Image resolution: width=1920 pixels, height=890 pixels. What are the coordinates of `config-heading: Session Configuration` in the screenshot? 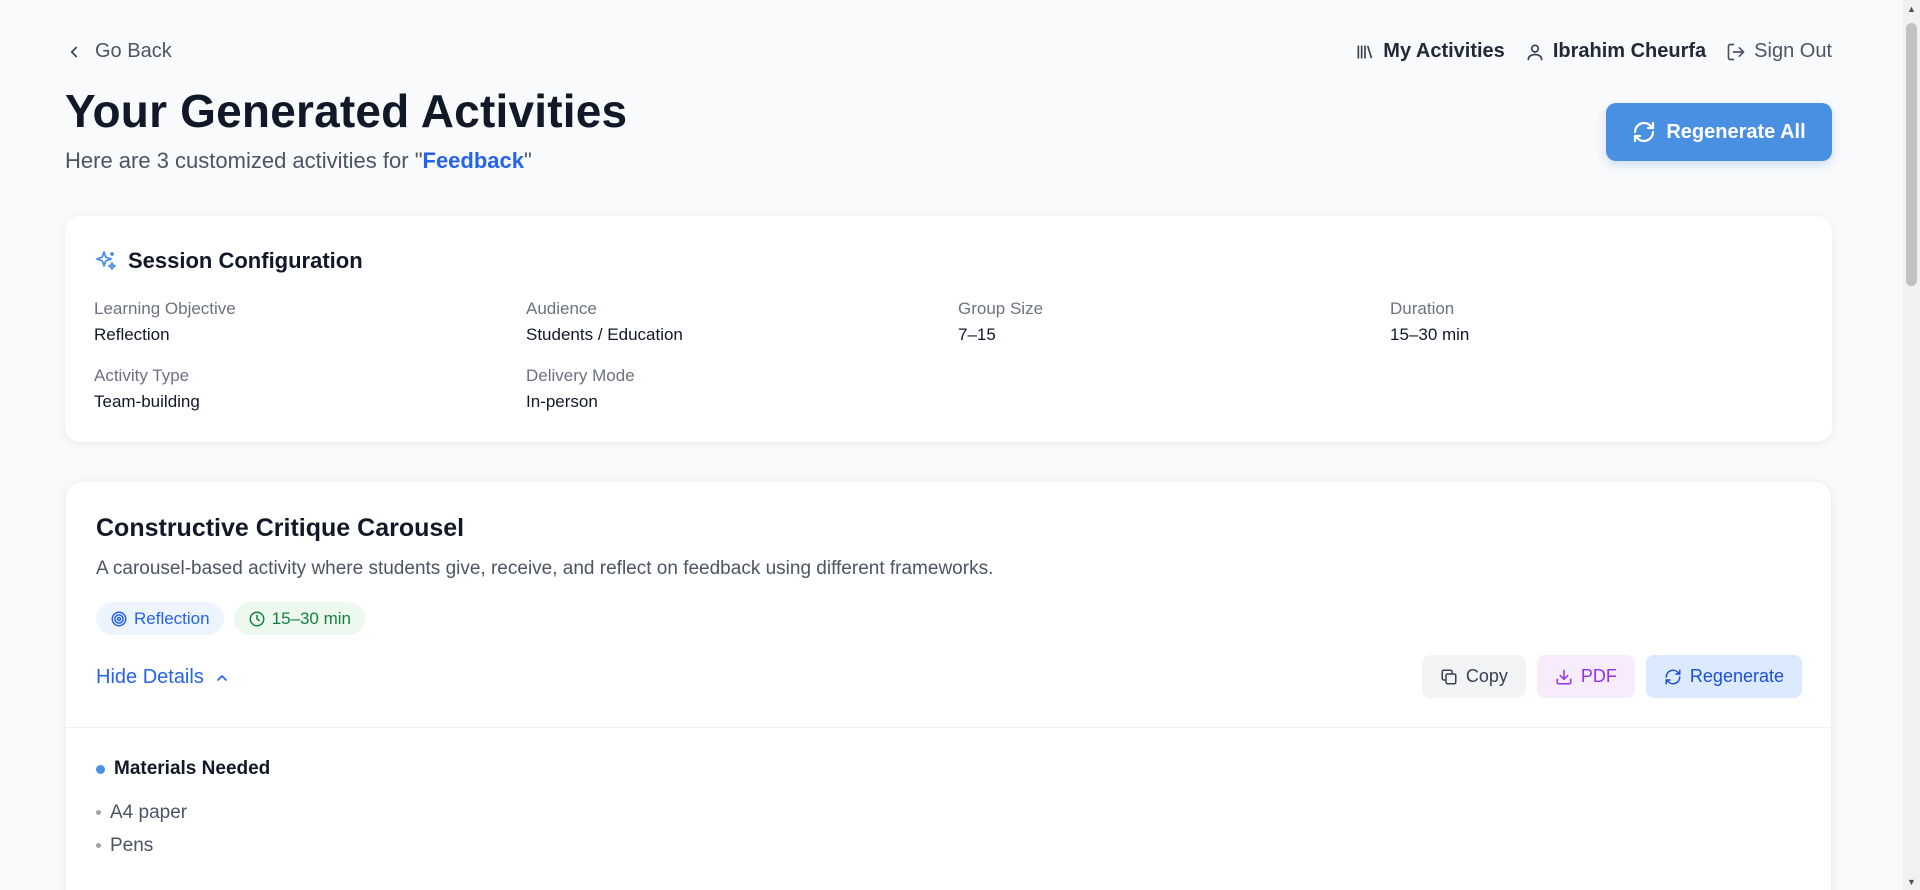 It's located at (228, 261).